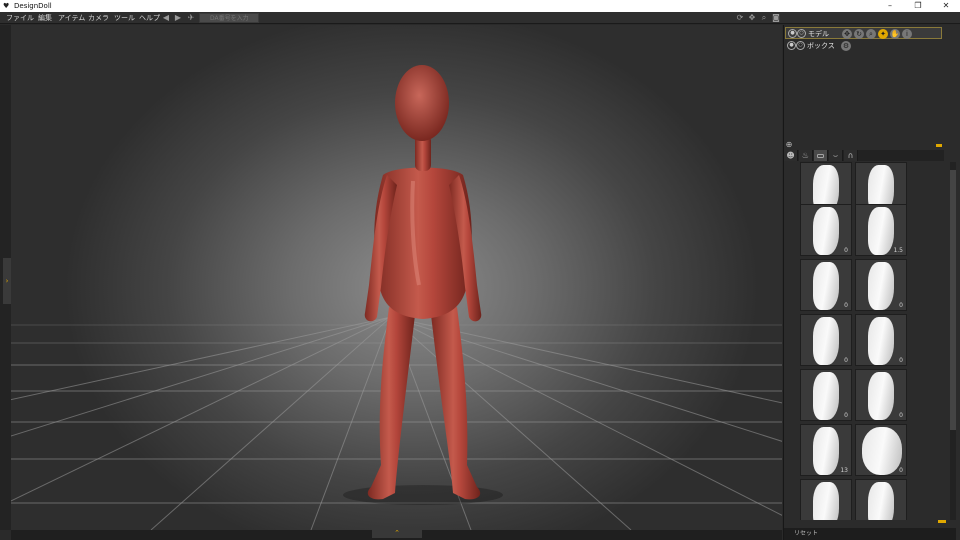 The width and height of the screenshot is (960, 540). I want to click on thumbnail-scrollbar-thumb, so click(953, 300).